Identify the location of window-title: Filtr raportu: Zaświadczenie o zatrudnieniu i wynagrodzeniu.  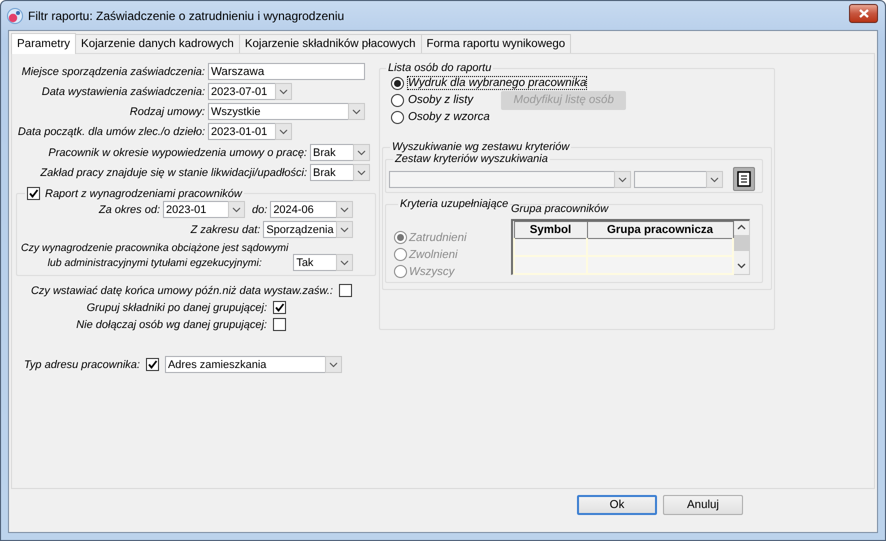
(187, 15).